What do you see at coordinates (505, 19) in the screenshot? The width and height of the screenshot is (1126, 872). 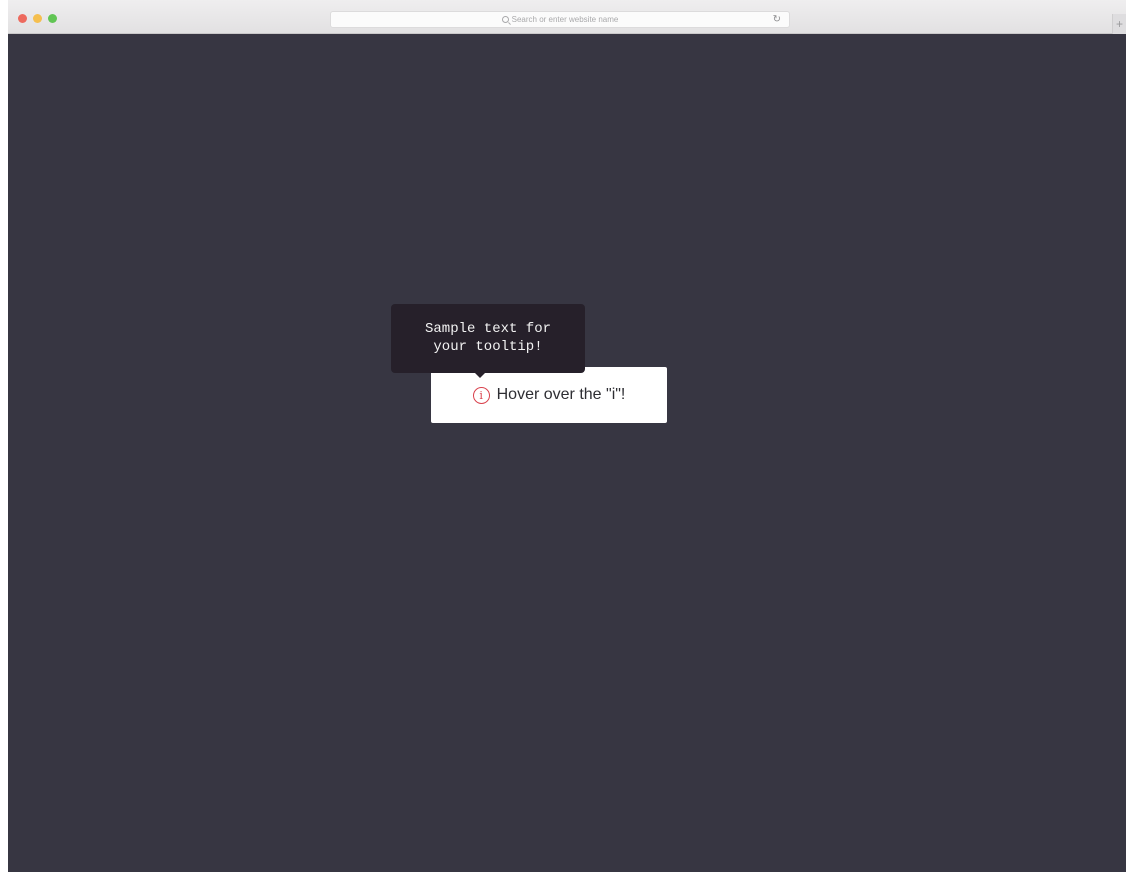 I see `search-icon` at bounding box center [505, 19].